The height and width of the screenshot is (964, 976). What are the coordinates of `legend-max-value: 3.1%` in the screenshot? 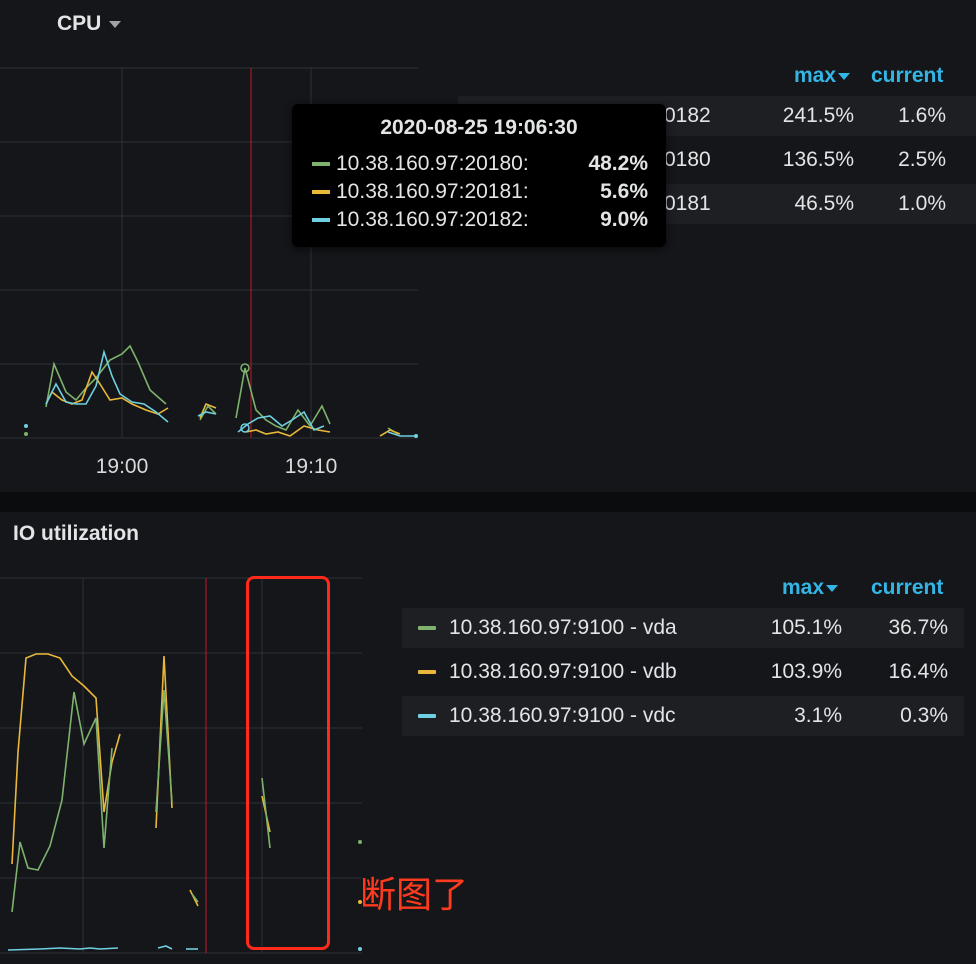 It's located at (818, 715).